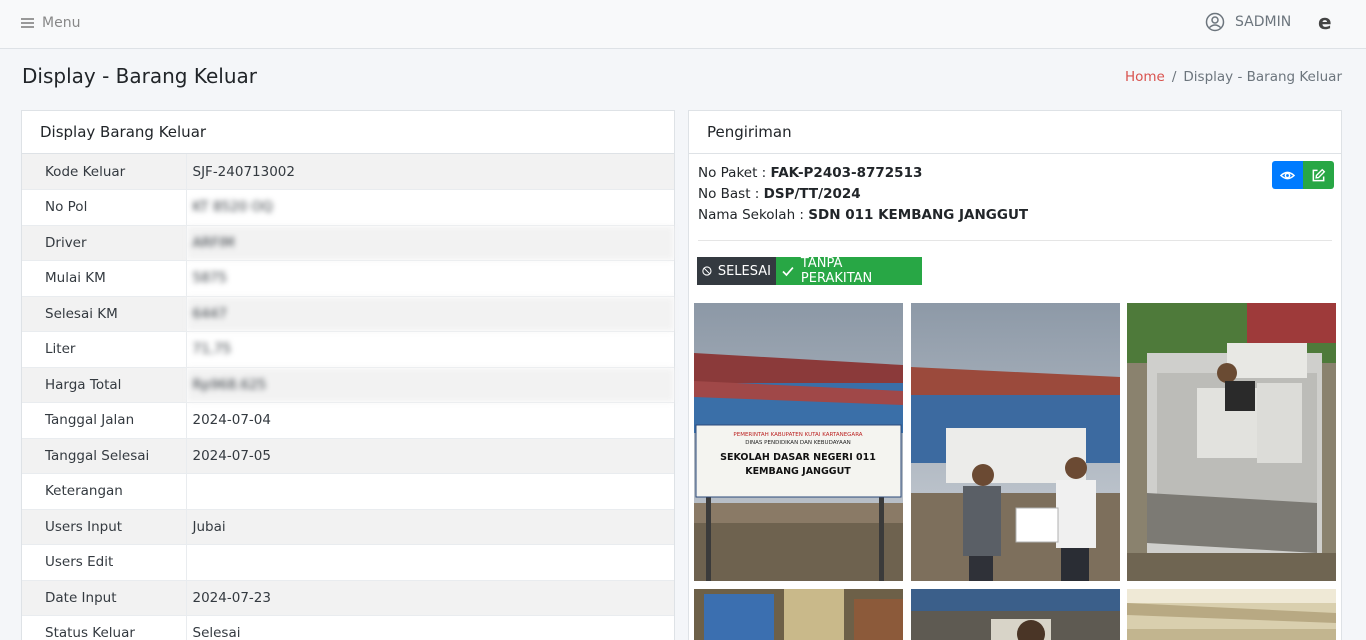 The width and height of the screenshot is (1366, 640). I want to click on action-buttons, so click(1303, 175).